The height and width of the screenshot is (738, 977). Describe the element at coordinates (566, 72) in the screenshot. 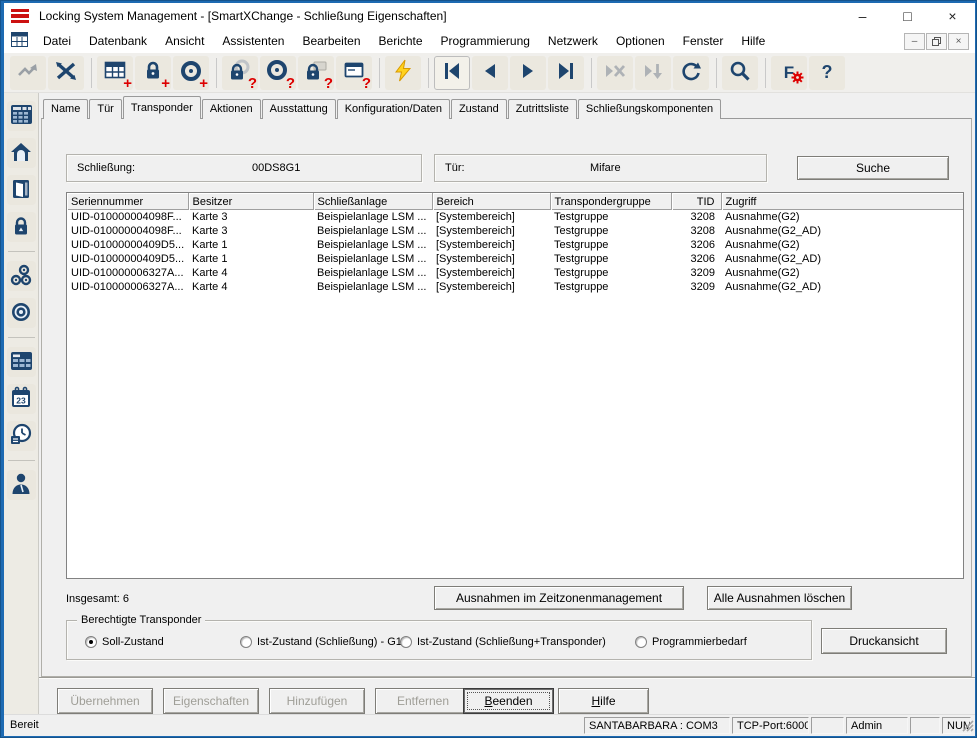

I see `last-record-button` at that location.